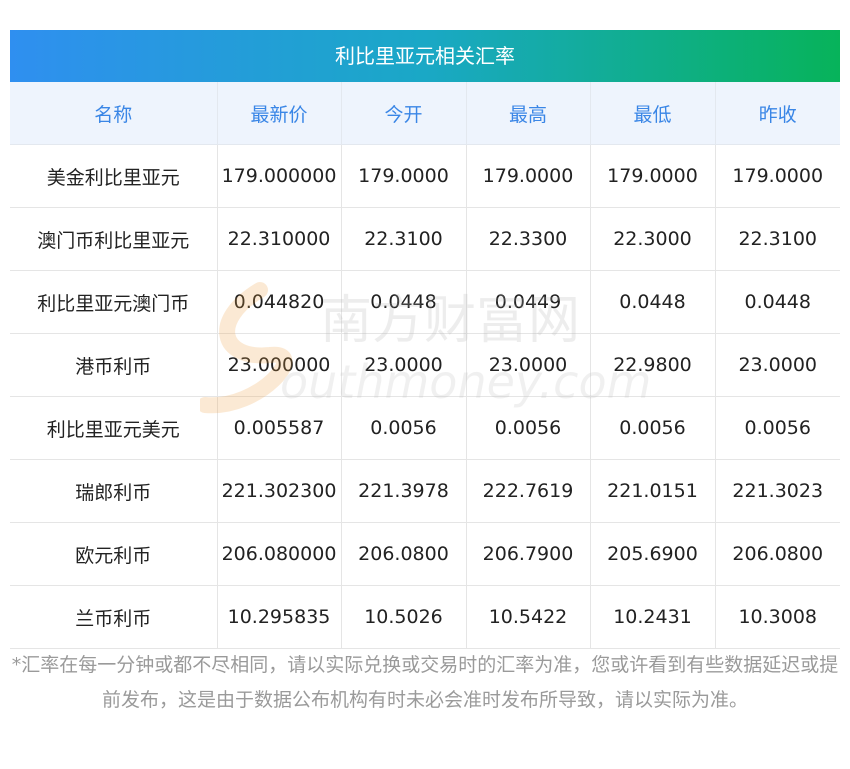 This screenshot has width=850, height=769. Describe the element at coordinates (279, 617) in the screenshot. I see `cell-latest: 10.295835` at that location.